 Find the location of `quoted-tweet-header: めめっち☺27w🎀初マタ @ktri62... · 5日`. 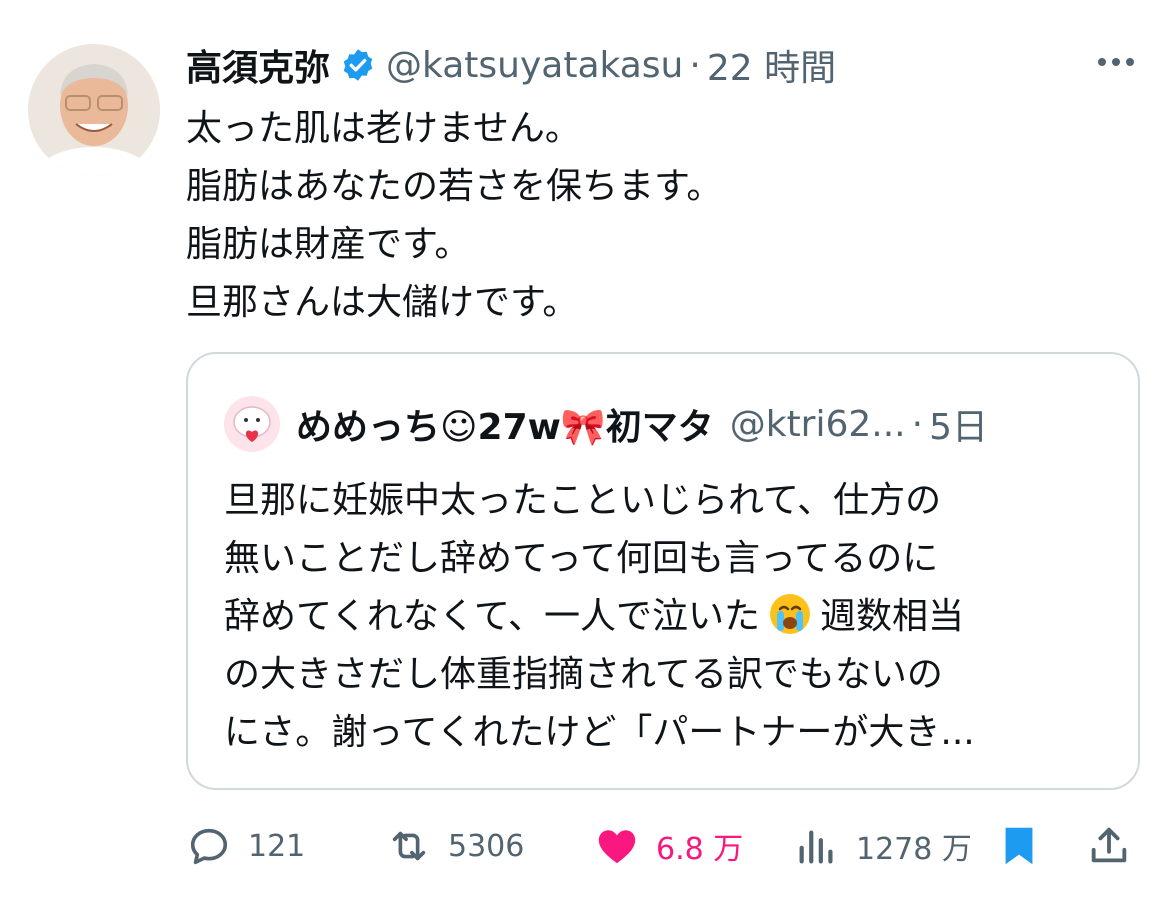

quoted-tweet-header: めめっち☺27w🎀初マタ @ktri62... · 5日 is located at coordinates (606, 424).